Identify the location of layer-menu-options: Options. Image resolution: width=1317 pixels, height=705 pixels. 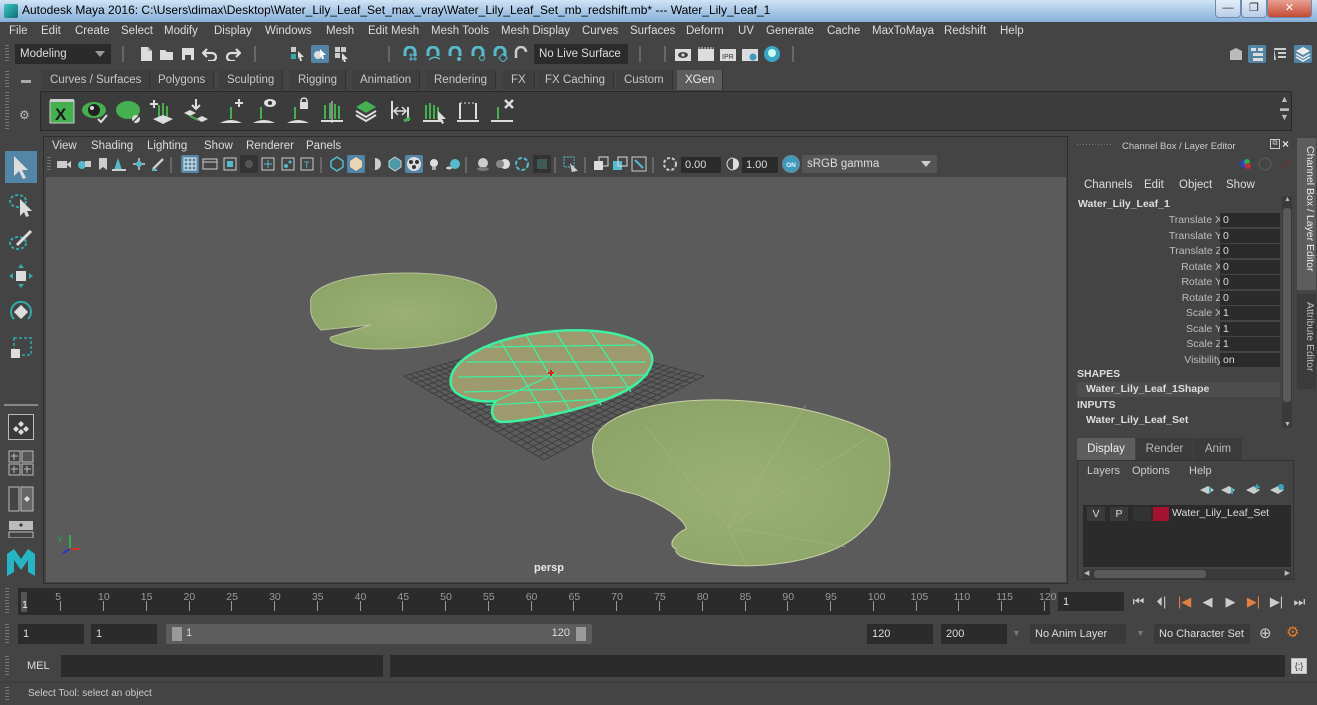
(1151, 471).